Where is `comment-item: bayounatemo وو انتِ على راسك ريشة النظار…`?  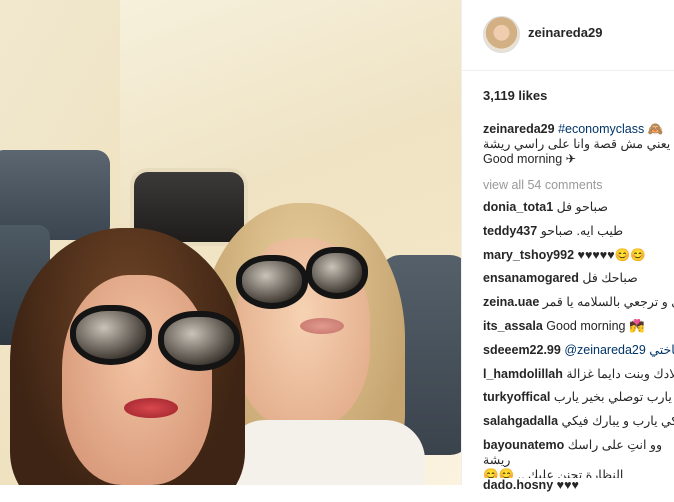
comment-item: bayounatemo وو انتِ على راسك ريشة النظار… is located at coordinates (578, 458).